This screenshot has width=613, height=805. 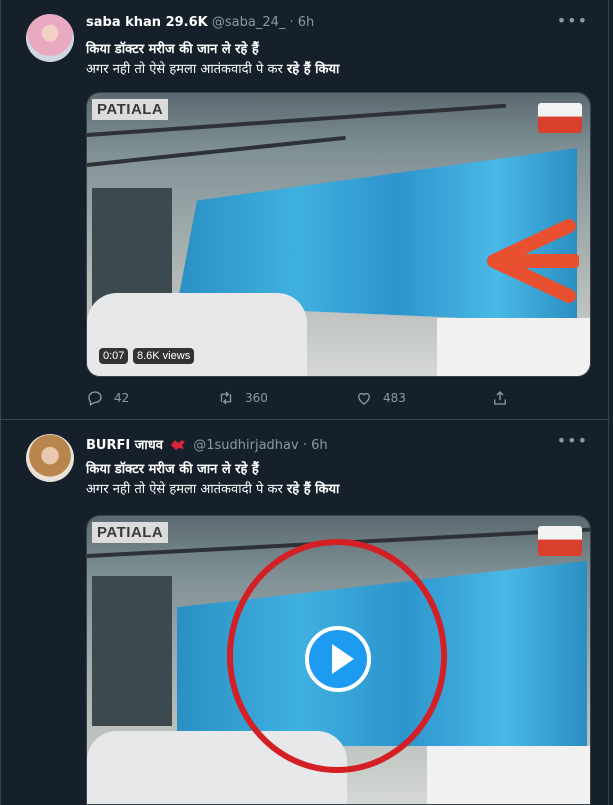 I want to click on like-count: 483, so click(x=394, y=398).